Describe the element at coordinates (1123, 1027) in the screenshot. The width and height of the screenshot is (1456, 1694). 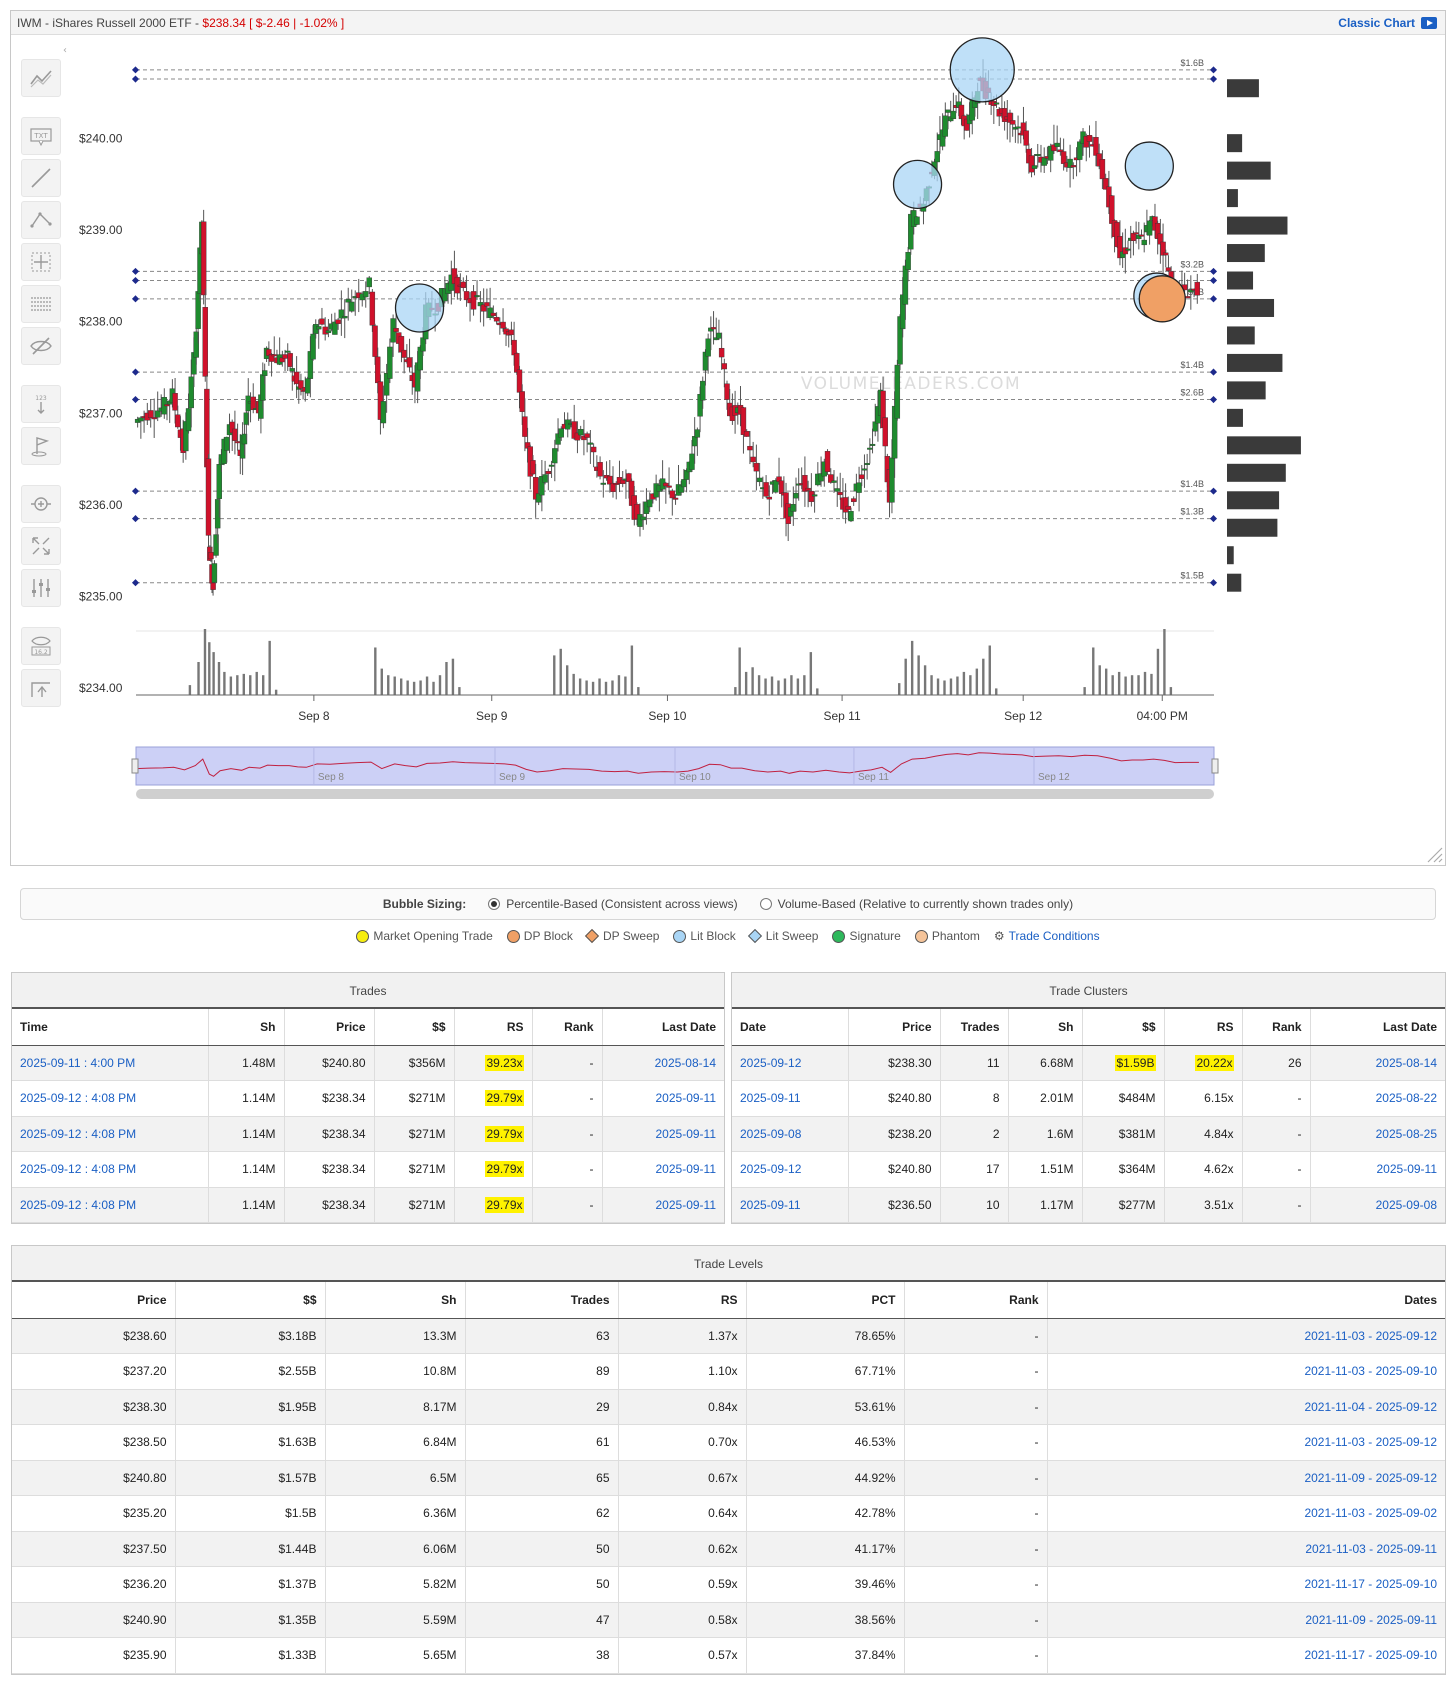
I see `column-header: $$` at that location.